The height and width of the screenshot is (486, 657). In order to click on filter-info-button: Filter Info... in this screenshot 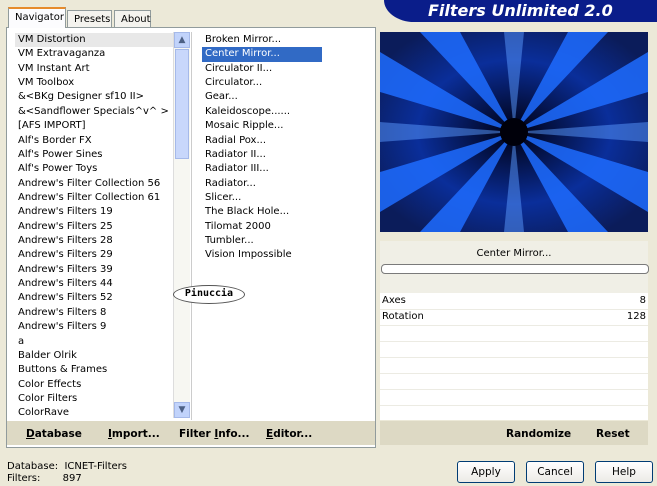, I will do `click(214, 434)`.